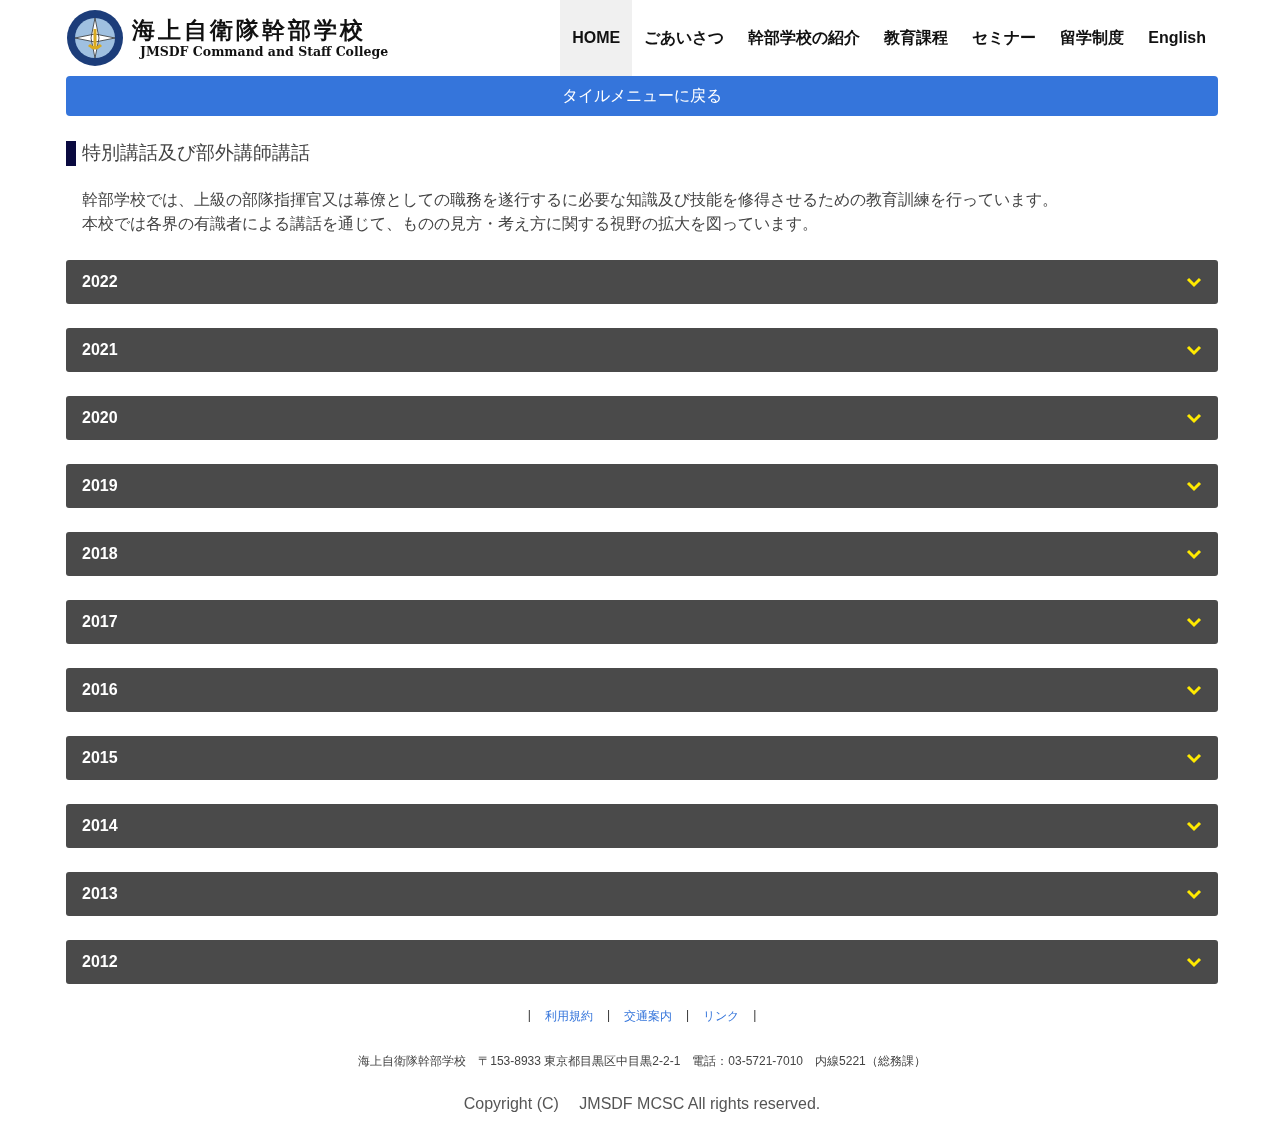 This screenshot has height=1129, width=1284. I want to click on footer-link: 利用規約, so click(568, 1016).